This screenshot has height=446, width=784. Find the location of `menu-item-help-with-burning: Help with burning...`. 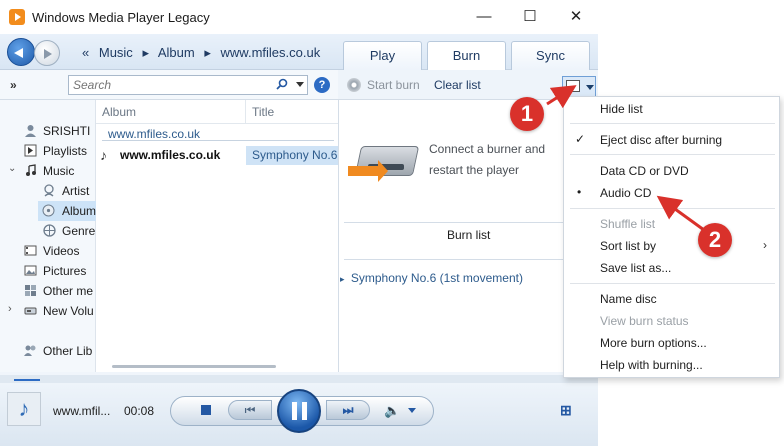

menu-item-help-with-burning: Help with burning... is located at coordinates (671, 365).